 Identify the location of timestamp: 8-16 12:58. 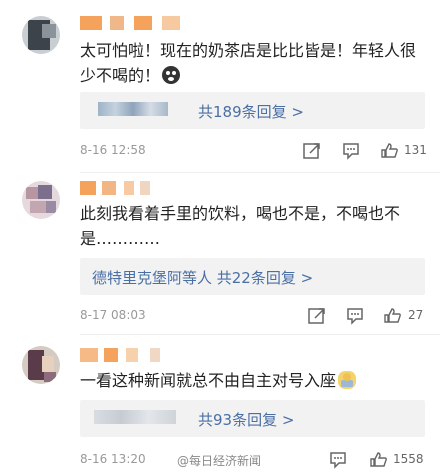
(113, 150).